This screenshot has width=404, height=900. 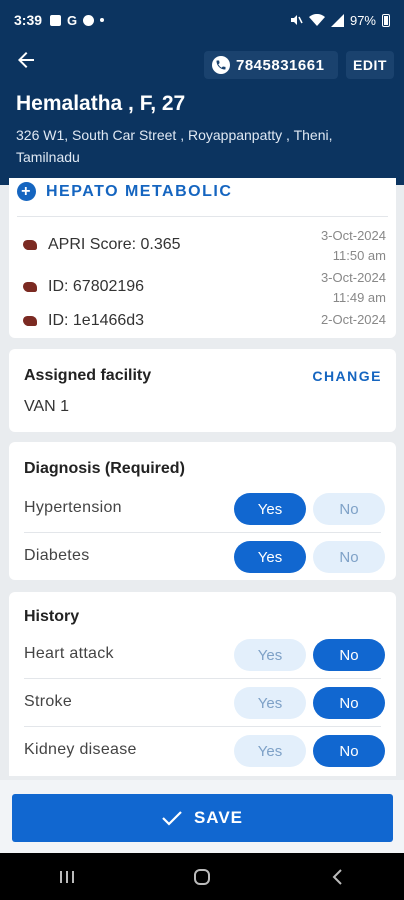 What do you see at coordinates (202, 751) in the screenshot?
I see `history-row-kidney-disease: Kidney disease Yes No` at bounding box center [202, 751].